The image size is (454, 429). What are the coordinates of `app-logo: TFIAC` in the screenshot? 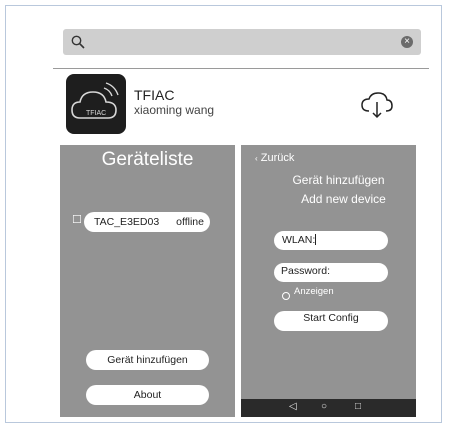 It's located at (96, 104).